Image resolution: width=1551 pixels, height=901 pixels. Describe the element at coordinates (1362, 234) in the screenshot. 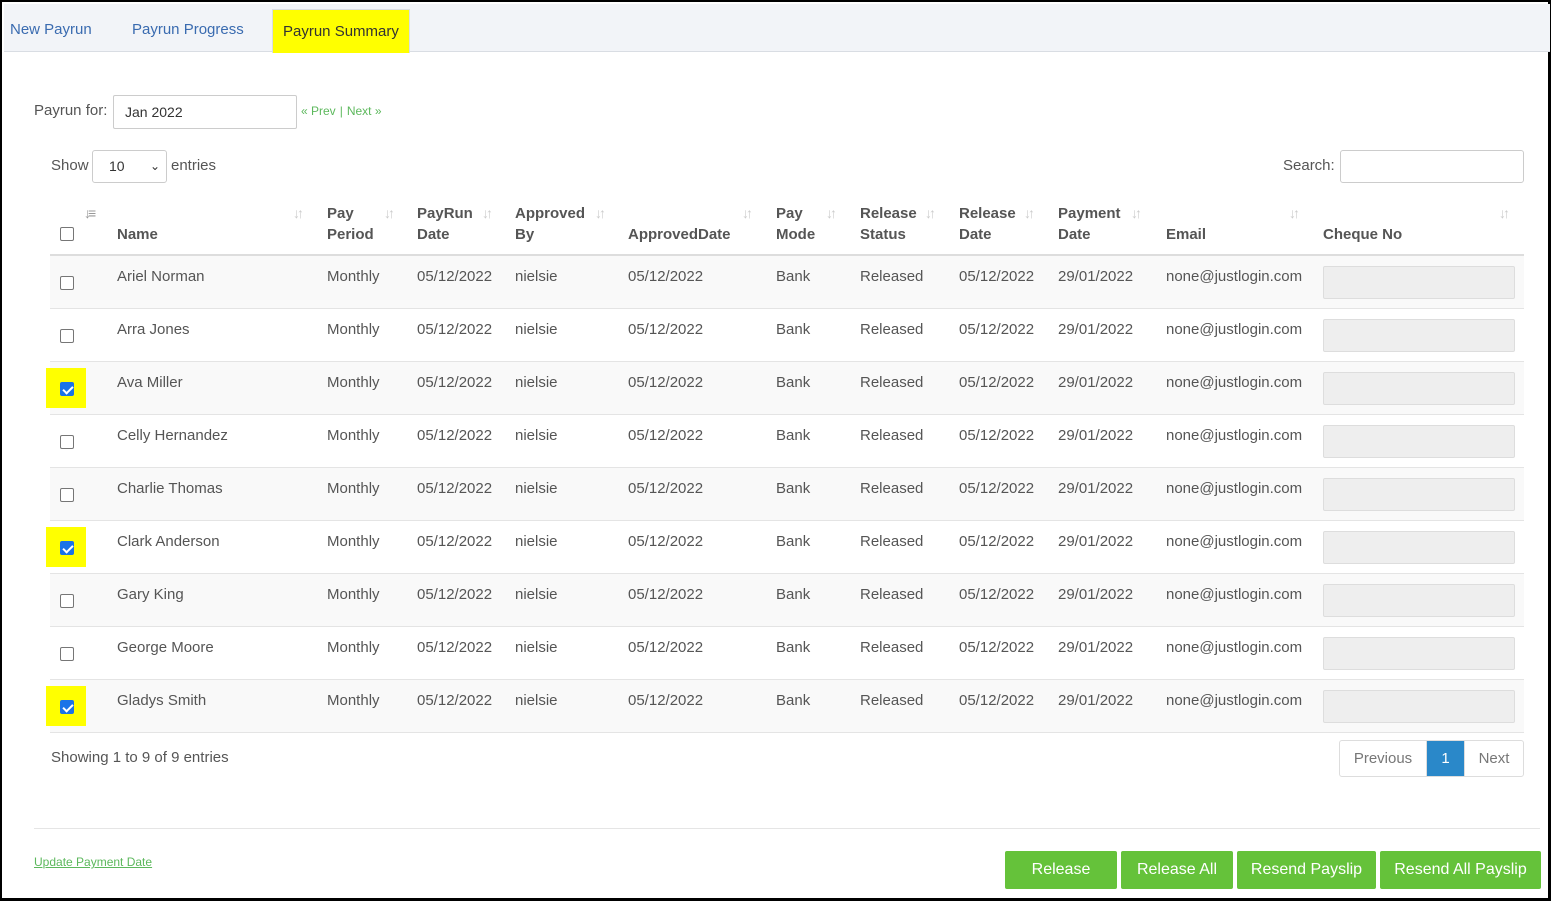

I see `column-header-cheque-no: Cheque No` at that location.